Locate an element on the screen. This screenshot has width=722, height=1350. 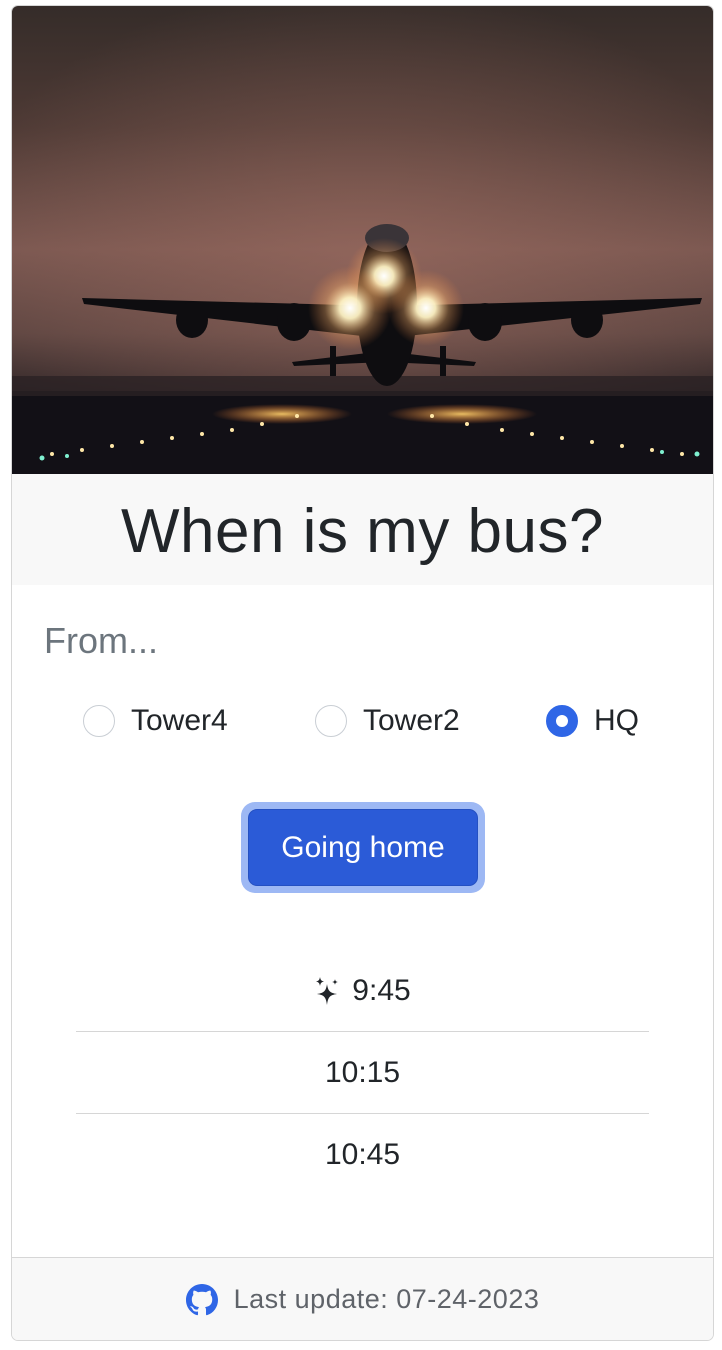
list-item: 10:45 is located at coordinates (362, 1155).